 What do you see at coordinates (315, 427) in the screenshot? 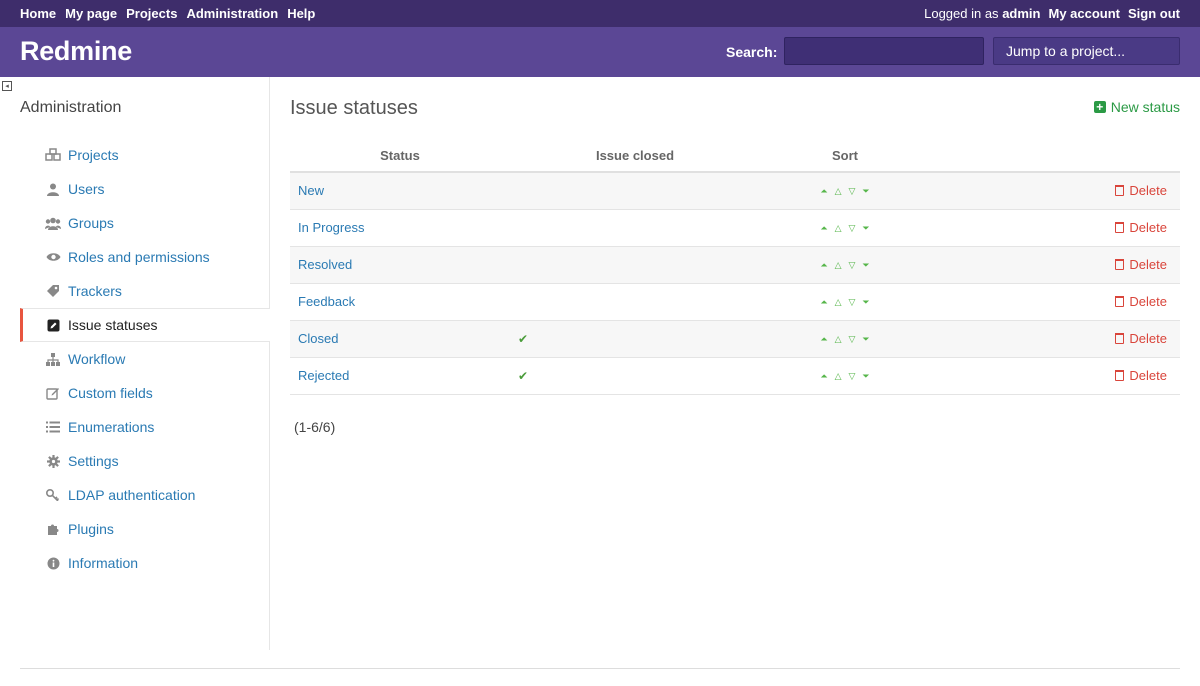
I see `pagination-count: (1-6/6)` at bounding box center [315, 427].